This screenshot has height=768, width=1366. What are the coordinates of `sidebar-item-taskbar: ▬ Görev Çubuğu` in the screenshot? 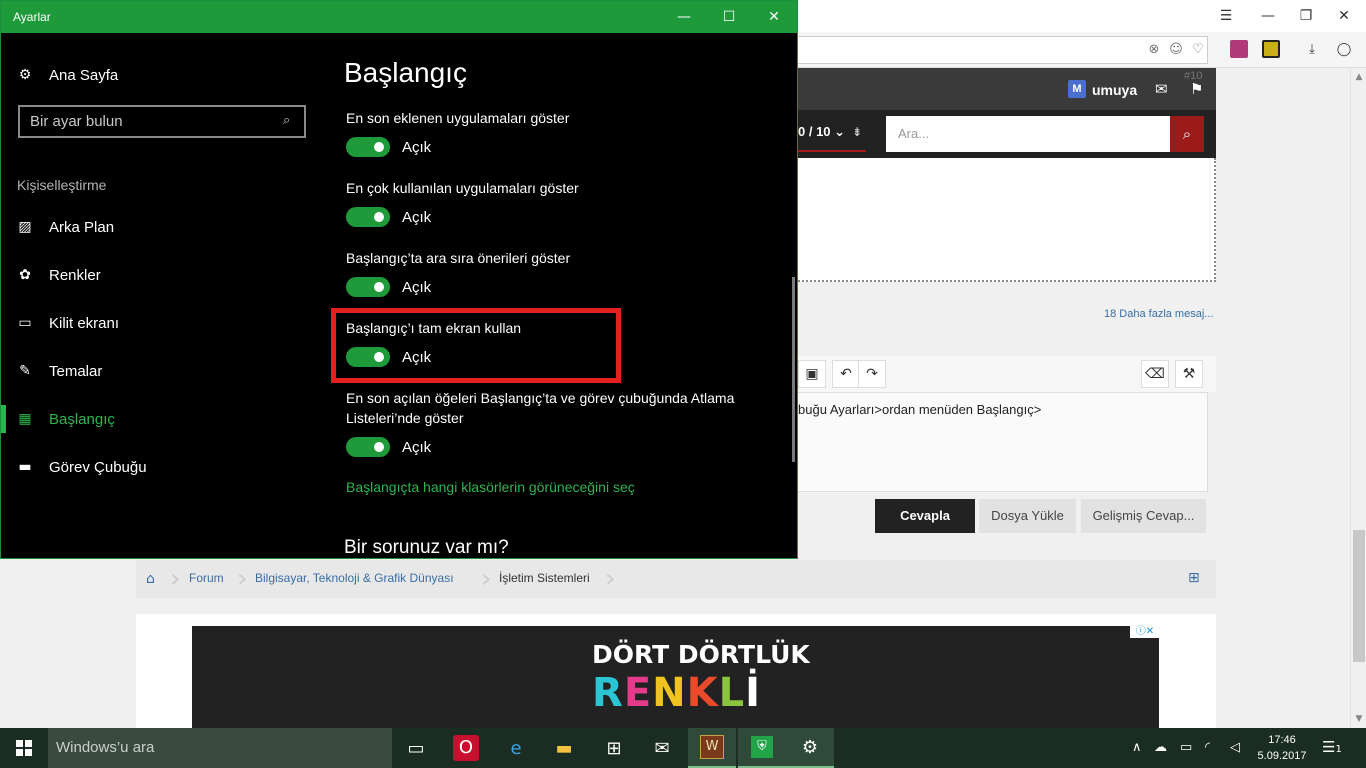 It's located at (81, 467).